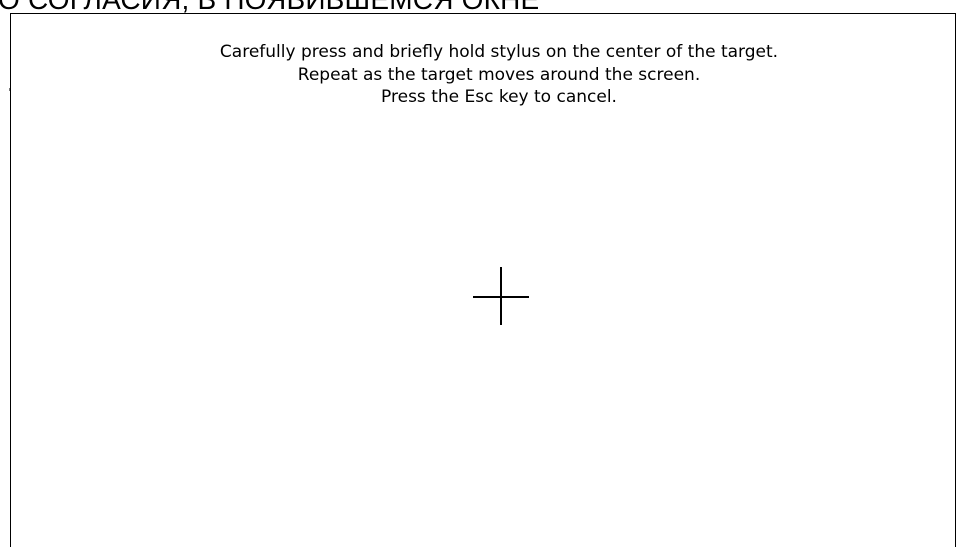  What do you see at coordinates (269, 7) in the screenshot?
I see `document-caption-text: О СОГЛАСИЯ, В ПОЯВИВШЕМСЯ ОКНЕ` at bounding box center [269, 7].